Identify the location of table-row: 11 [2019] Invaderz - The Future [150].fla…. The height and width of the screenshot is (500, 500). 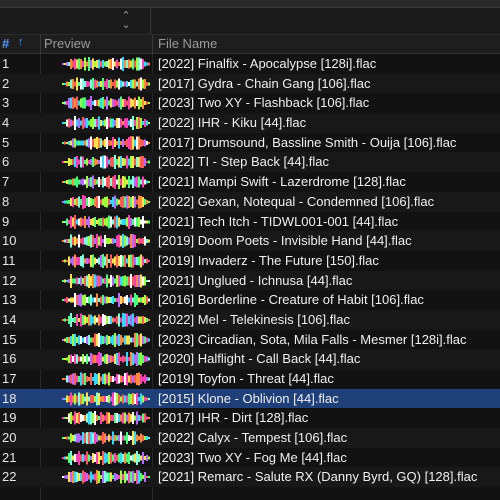
(250, 261).